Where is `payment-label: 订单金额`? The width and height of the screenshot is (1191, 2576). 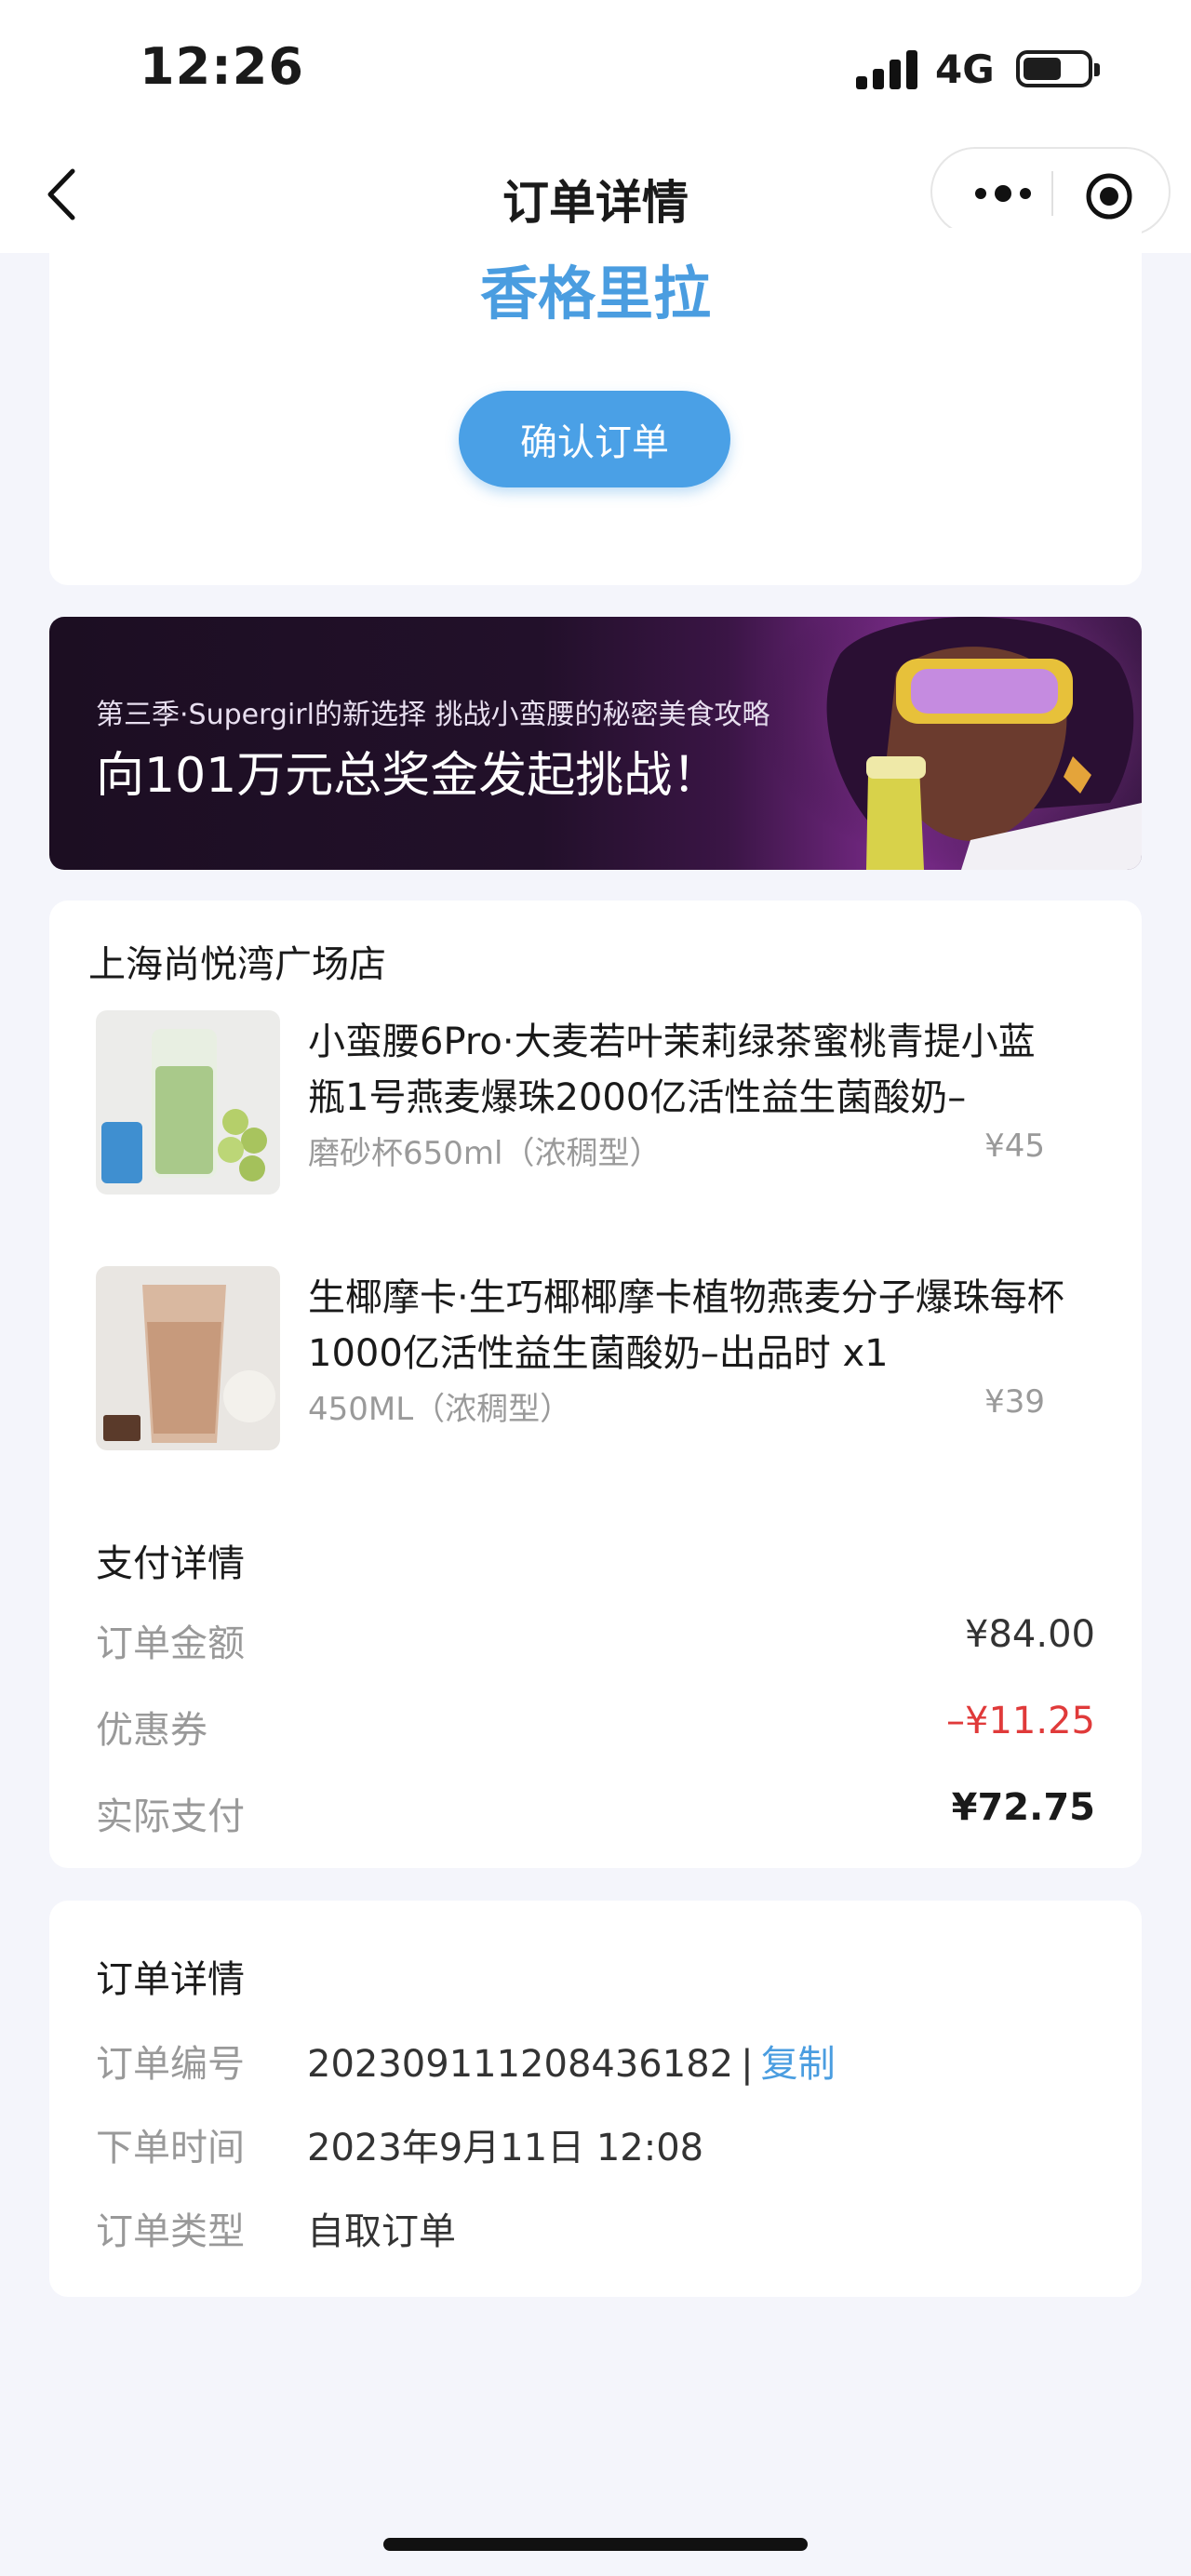 payment-label: 订单金额 is located at coordinates (170, 1643).